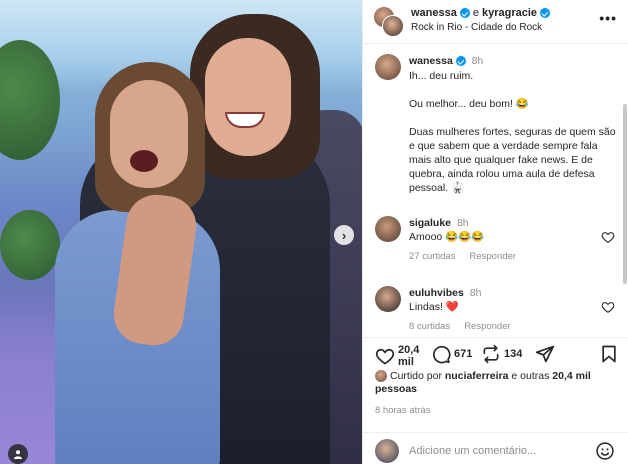 The width and height of the screenshot is (628, 464). I want to click on like-action: 20,4 mil, so click(398, 356).